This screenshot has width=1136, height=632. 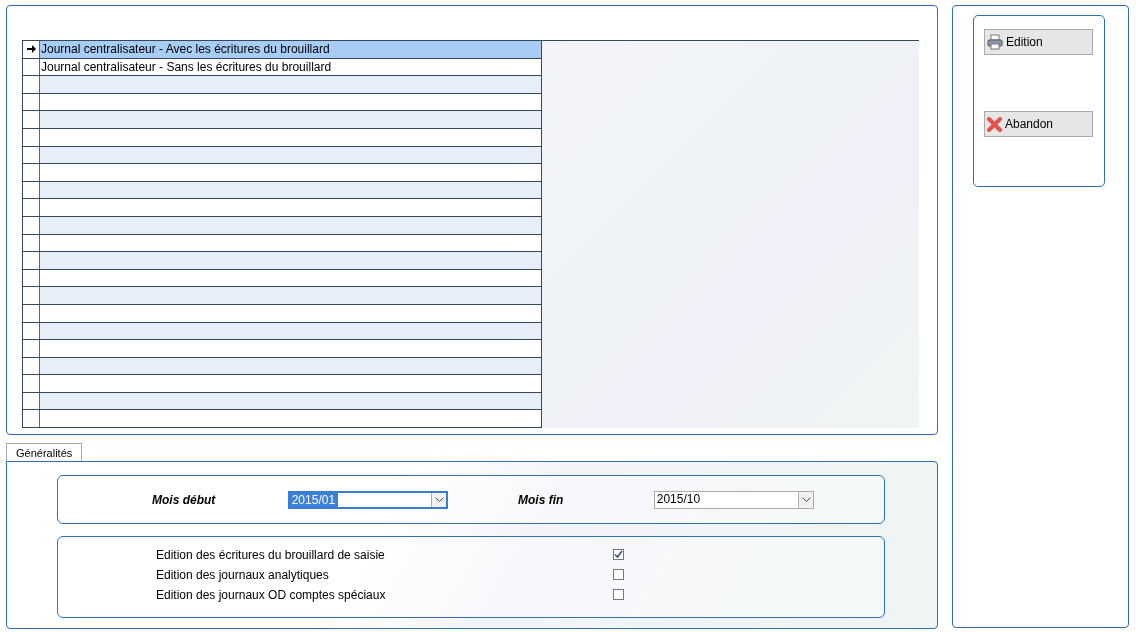 I want to click on option-label: Edition des journaux analytiques, so click(x=243, y=574).